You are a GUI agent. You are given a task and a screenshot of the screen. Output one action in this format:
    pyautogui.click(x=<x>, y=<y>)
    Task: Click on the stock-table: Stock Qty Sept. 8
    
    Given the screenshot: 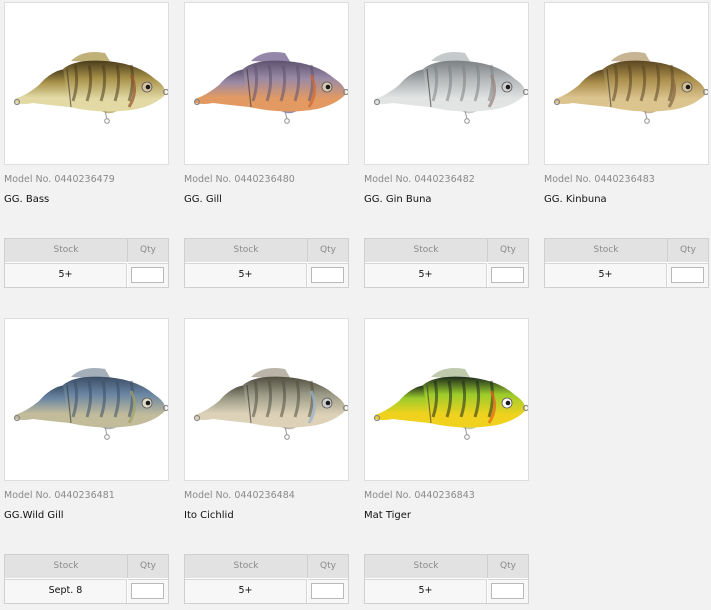 What is the action you would take?
    pyautogui.click(x=86, y=579)
    